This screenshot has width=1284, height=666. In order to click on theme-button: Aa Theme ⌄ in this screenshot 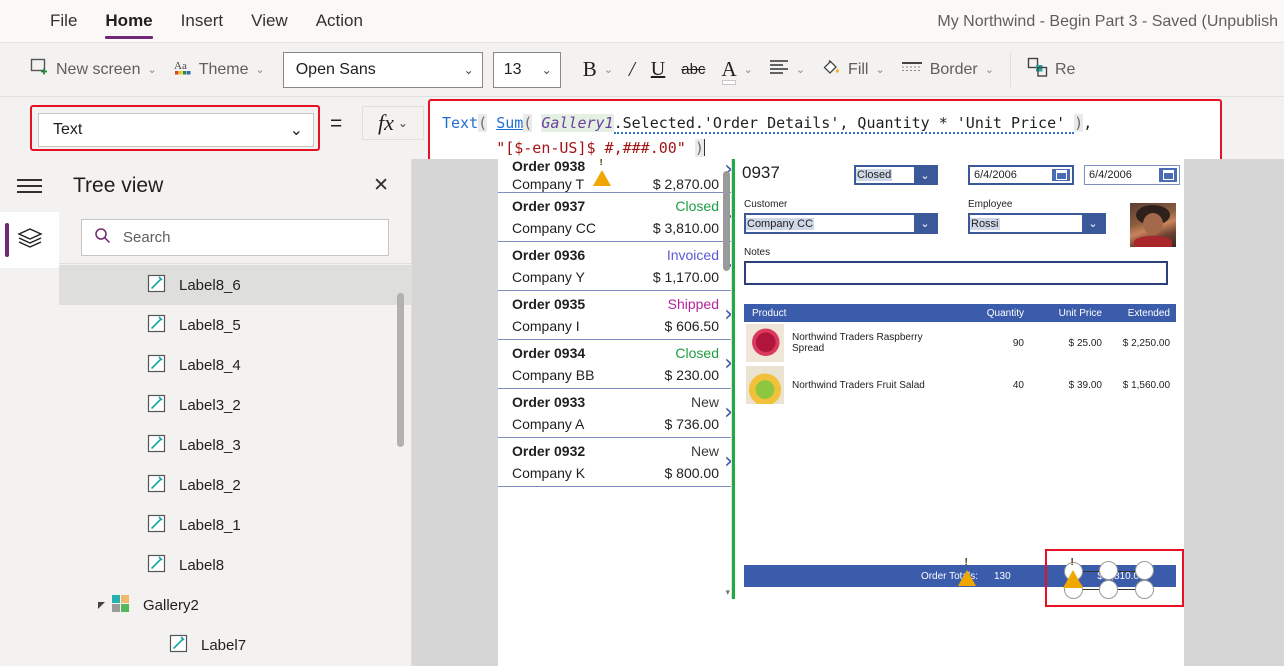, I will do `click(219, 70)`.